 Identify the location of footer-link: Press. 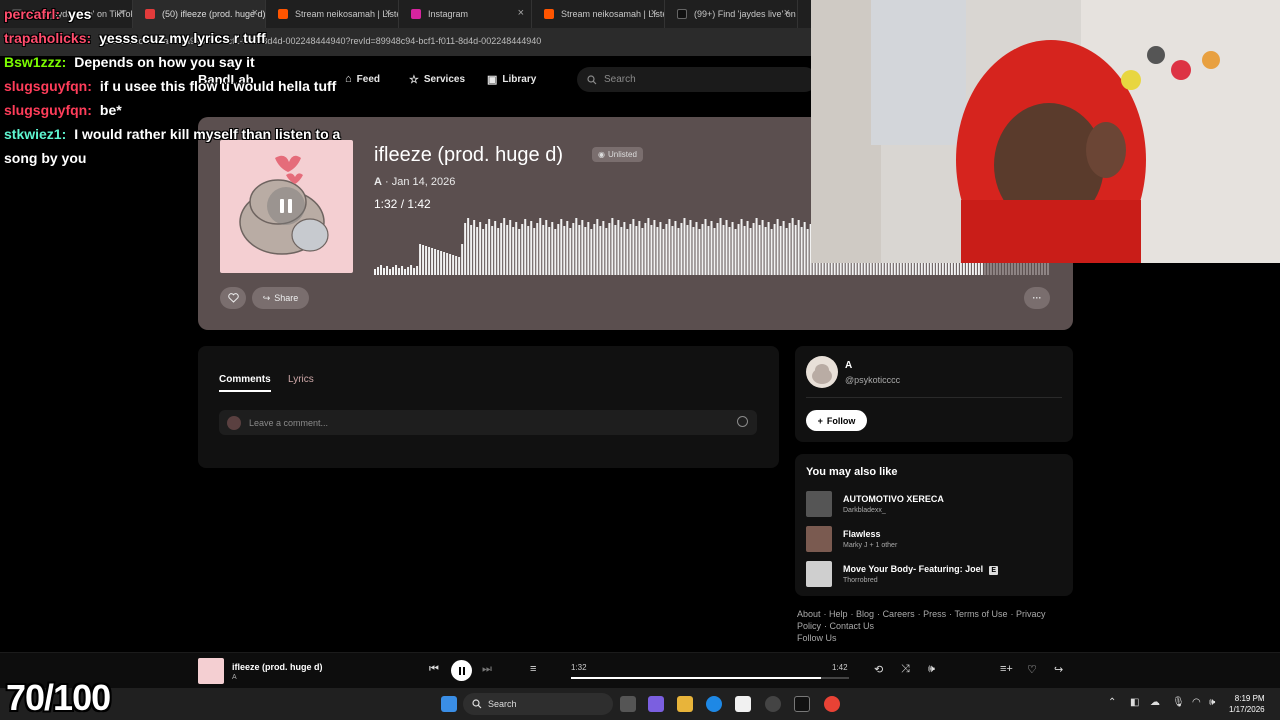
(934, 614).